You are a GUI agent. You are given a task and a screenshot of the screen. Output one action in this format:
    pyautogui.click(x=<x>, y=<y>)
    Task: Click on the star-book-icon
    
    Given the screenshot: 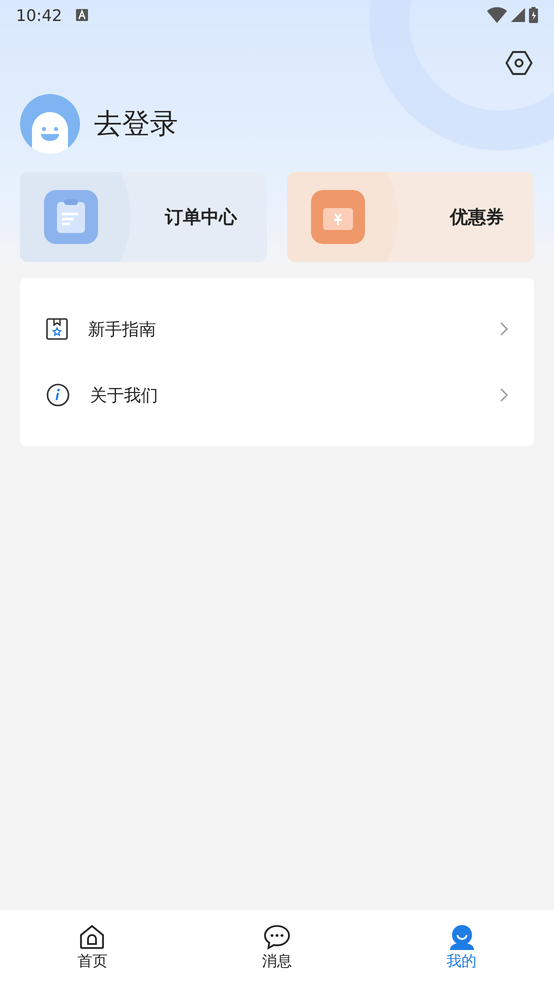 What is the action you would take?
    pyautogui.click(x=57, y=329)
    